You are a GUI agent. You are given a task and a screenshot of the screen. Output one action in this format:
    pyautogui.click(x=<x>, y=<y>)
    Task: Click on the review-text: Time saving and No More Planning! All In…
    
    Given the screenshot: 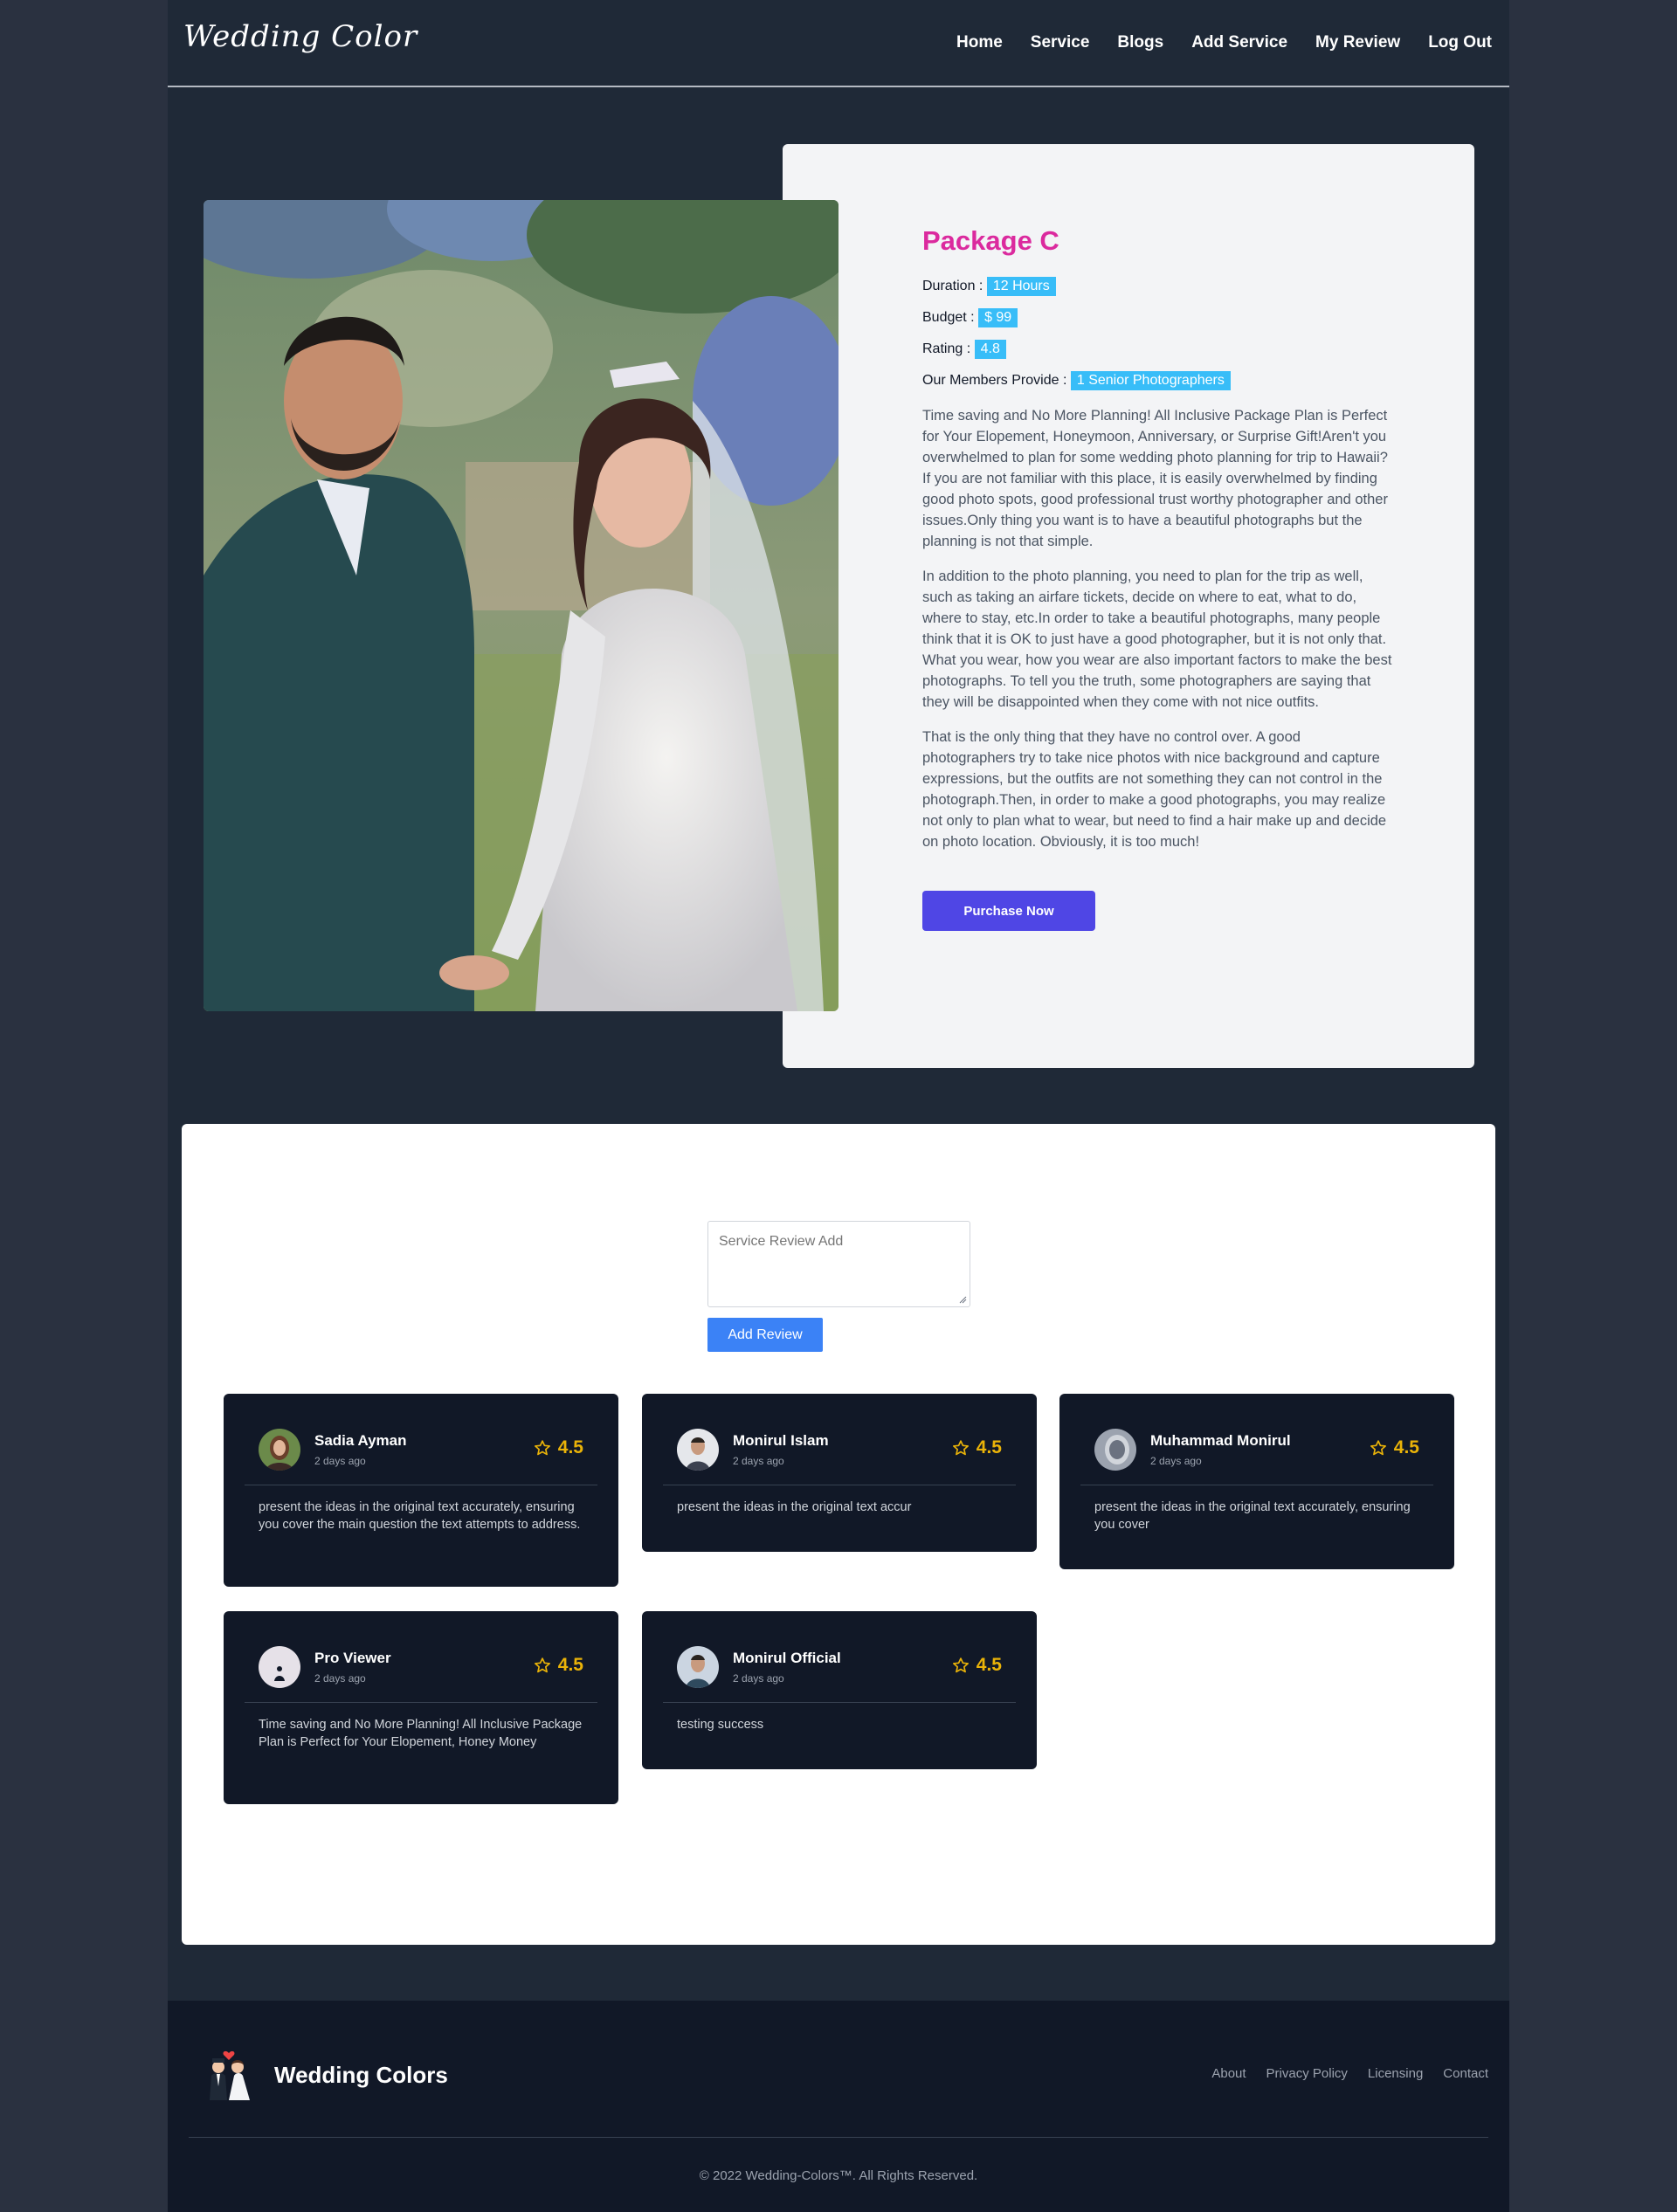 What is the action you would take?
    pyautogui.click(x=421, y=1733)
    